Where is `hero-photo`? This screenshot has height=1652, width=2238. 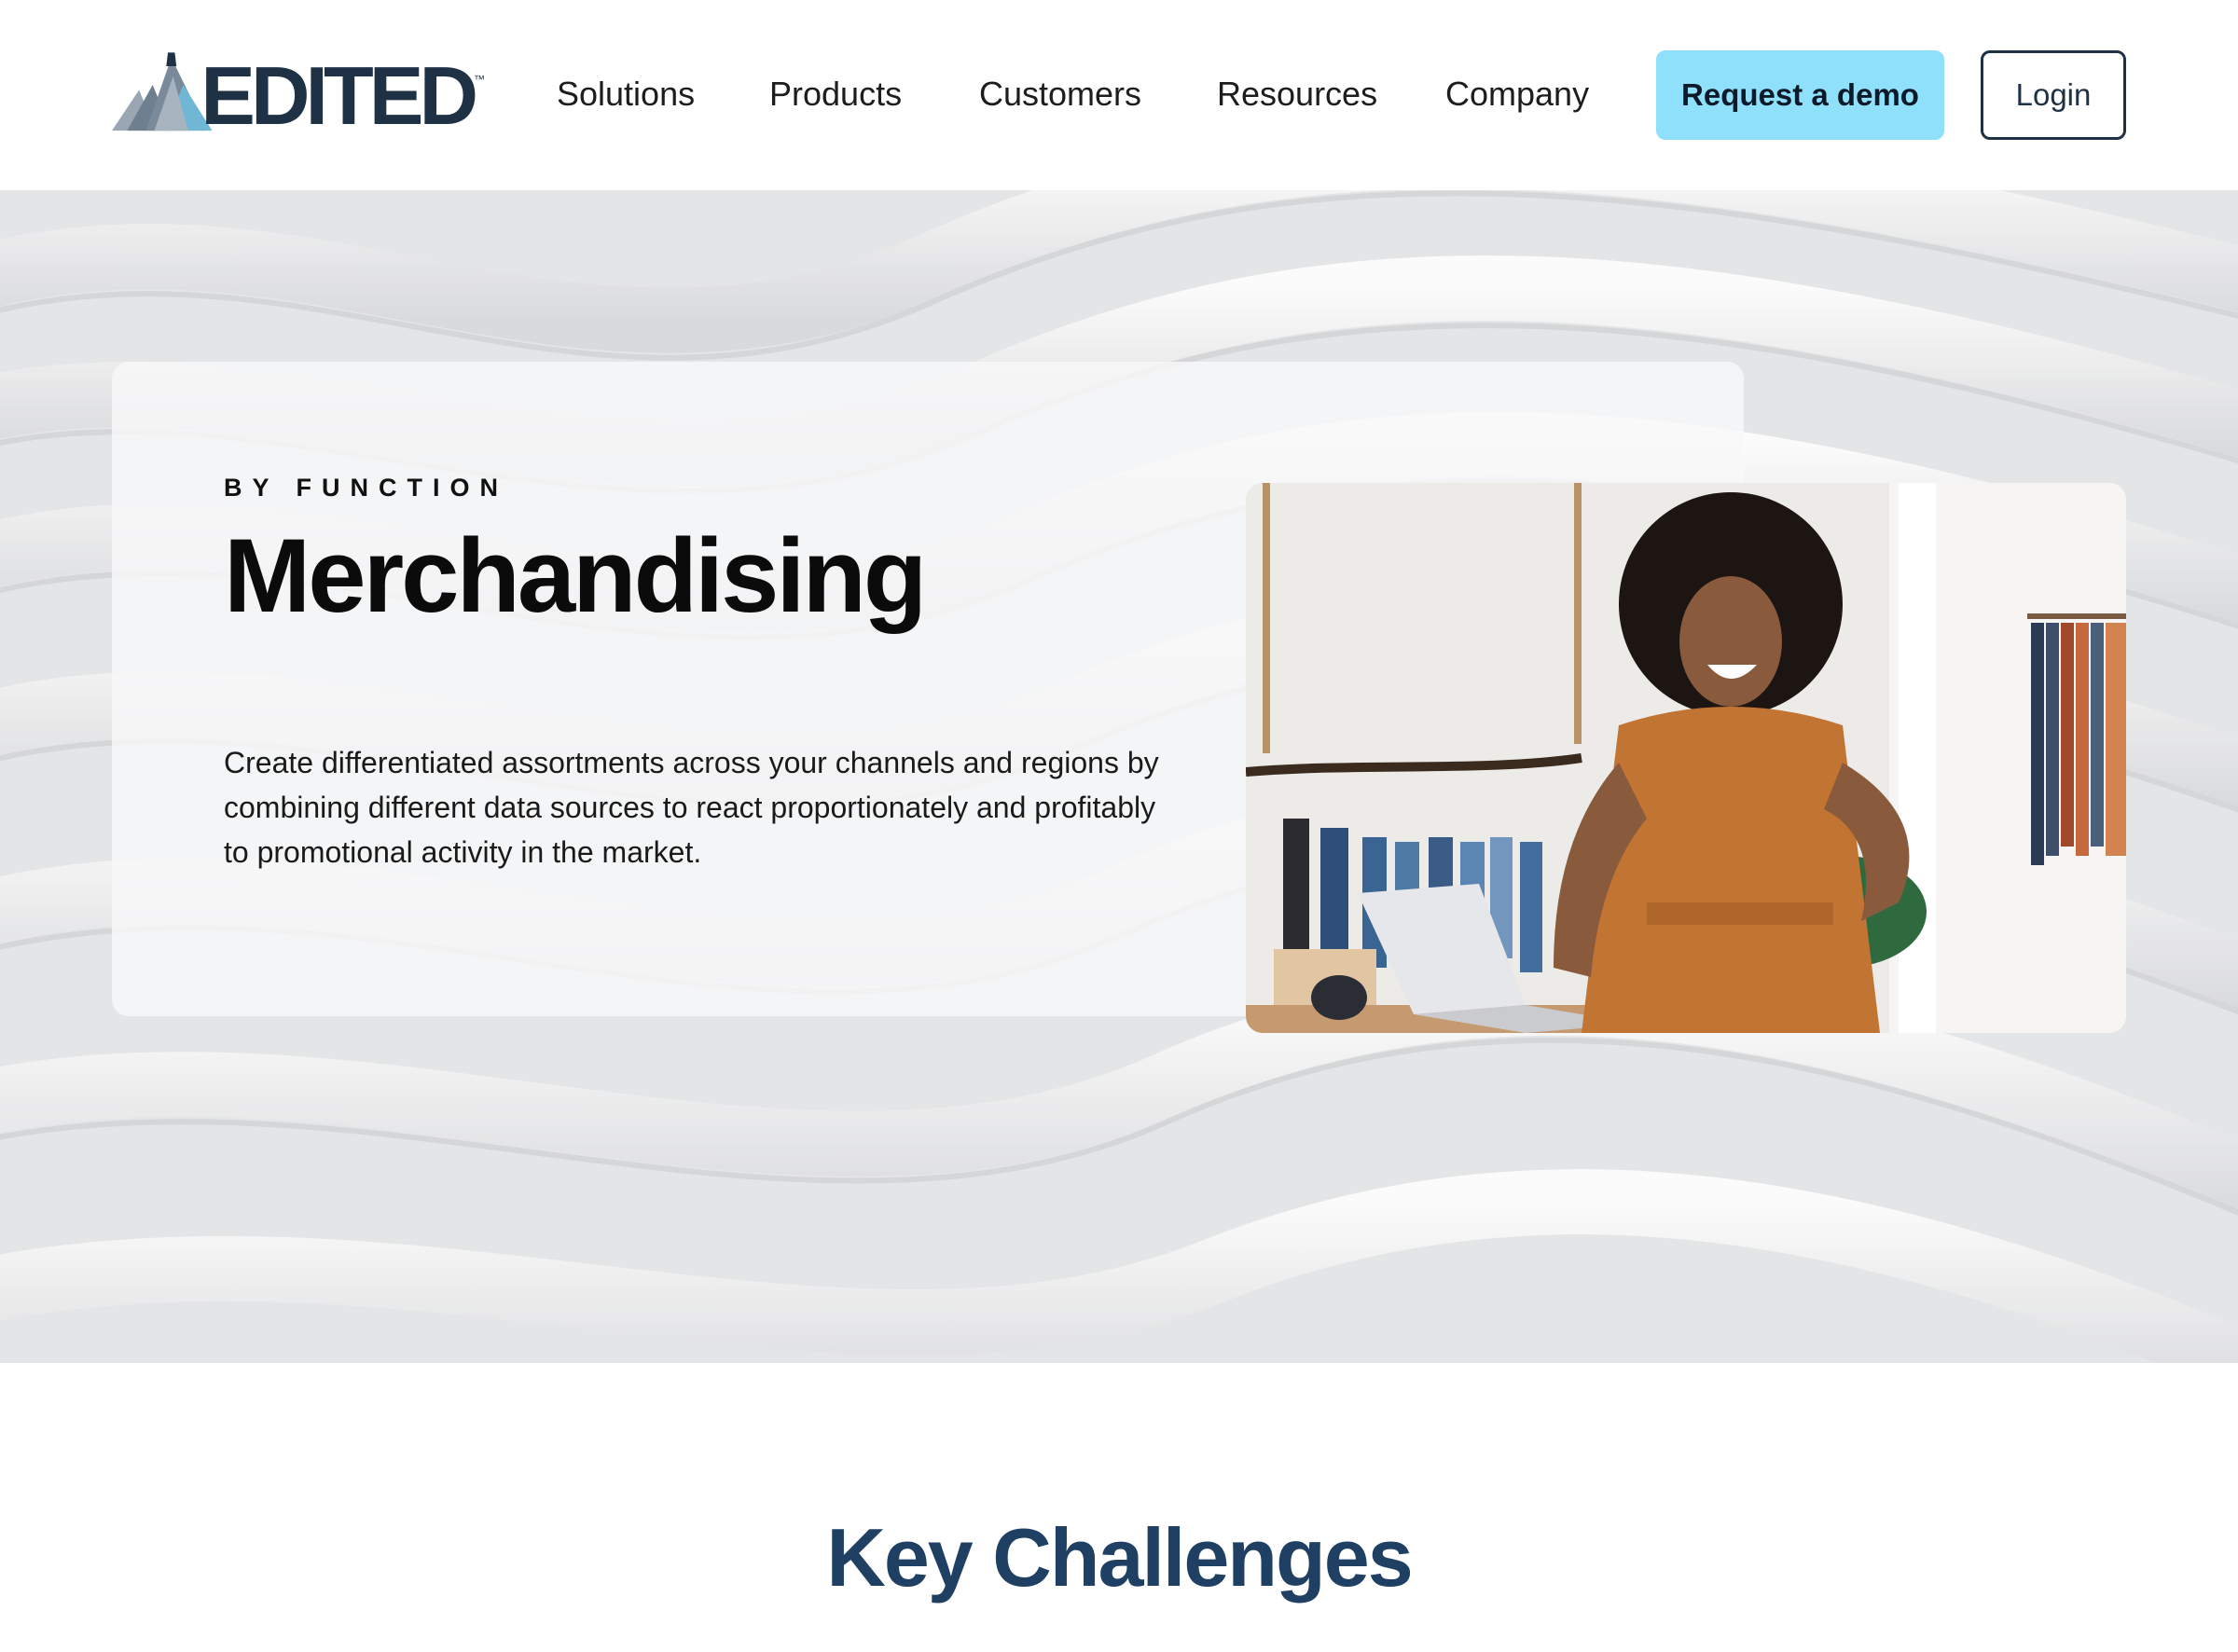 hero-photo is located at coordinates (1686, 758).